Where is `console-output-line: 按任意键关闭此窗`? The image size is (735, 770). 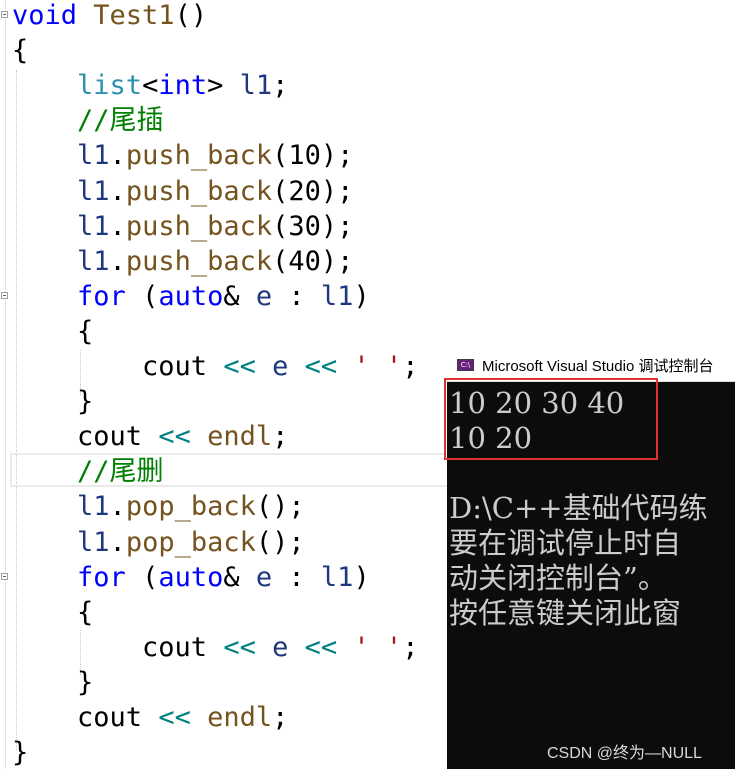 console-output-line: 按任意键关闭此窗 is located at coordinates (565, 613).